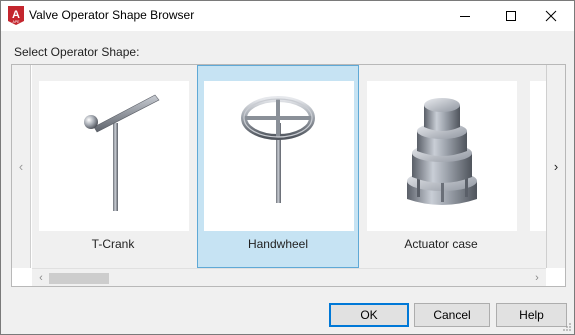 The width and height of the screenshot is (575, 335). I want to click on scroll-right-arrow-icon: ›, so click(537, 278).